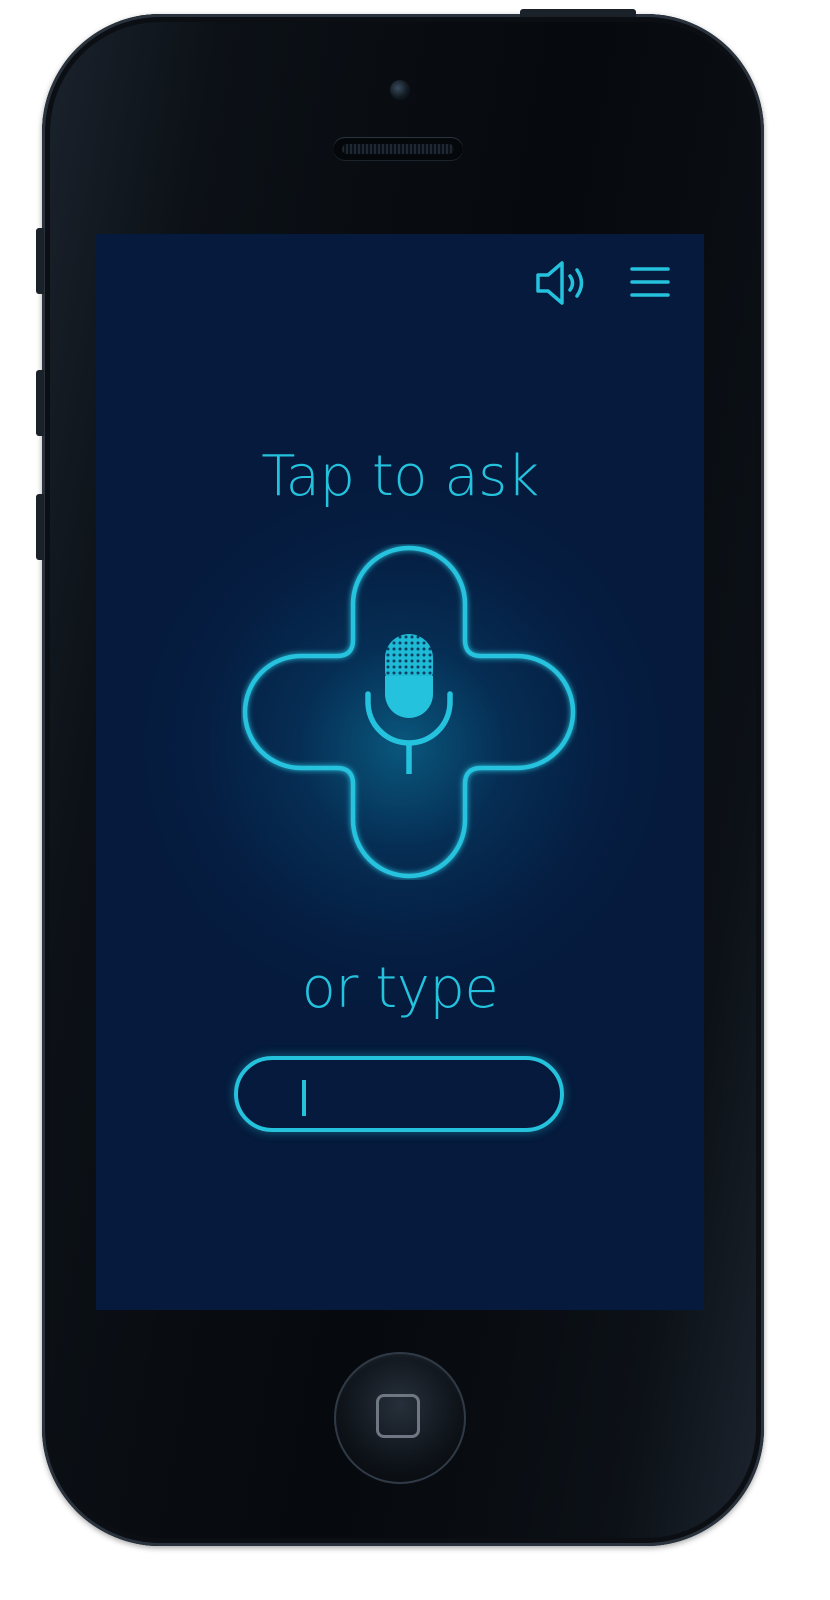 Image resolution: width=830 pixels, height=1600 pixels. What do you see at coordinates (400, 476) in the screenshot?
I see `tap-to-ask-label: Tap to ask` at bounding box center [400, 476].